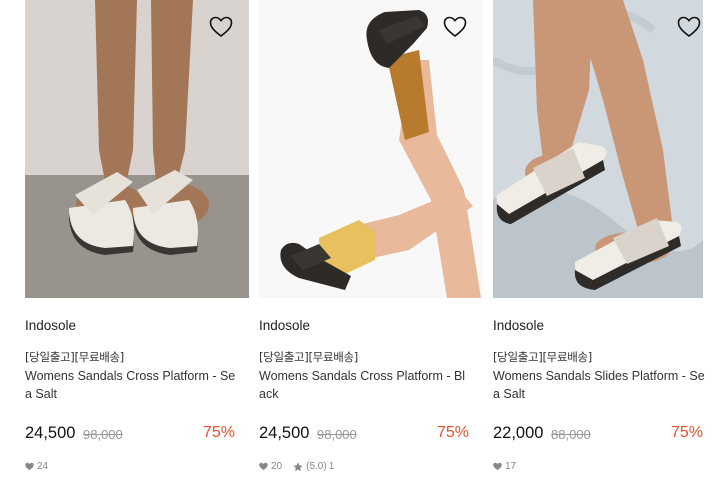 The width and height of the screenshot is (726, 495). Describe the element at coordinates (316, 466) in the screenshot. I see `rating-score: (5.0)` at that location.